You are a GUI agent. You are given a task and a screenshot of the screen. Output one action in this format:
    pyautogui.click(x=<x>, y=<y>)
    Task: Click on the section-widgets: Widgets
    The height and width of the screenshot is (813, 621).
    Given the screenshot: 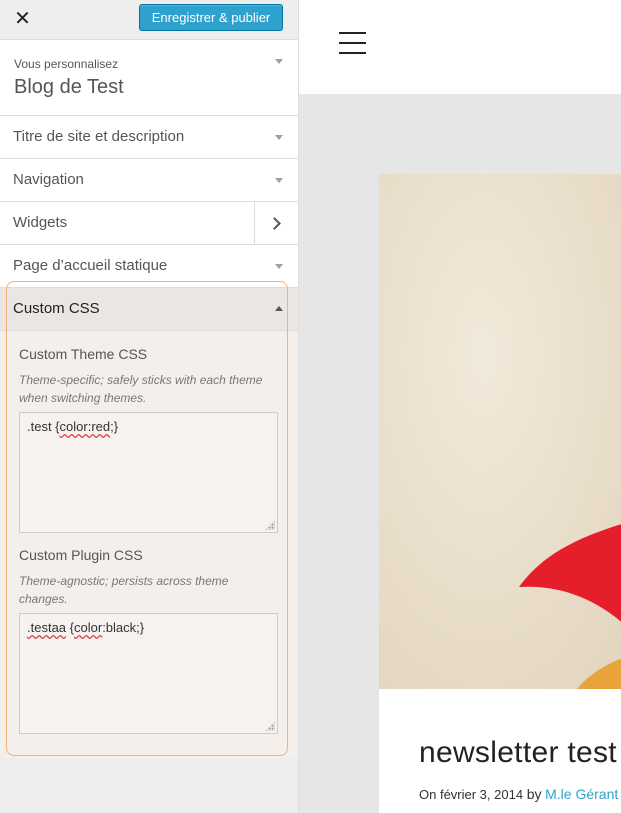 What is the action you would take?
    pyautogui.click(x=149, y=223)
    